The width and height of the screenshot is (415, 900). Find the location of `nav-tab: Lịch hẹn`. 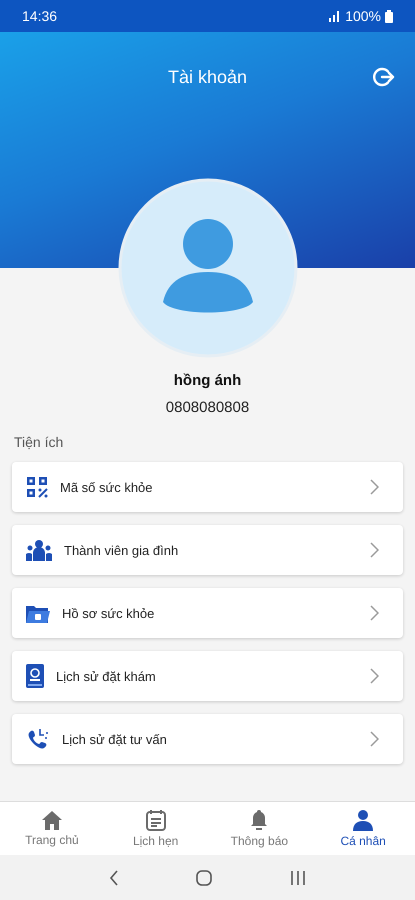

nav-tab: Lịch hẹn is located at coordinates (156, 828).